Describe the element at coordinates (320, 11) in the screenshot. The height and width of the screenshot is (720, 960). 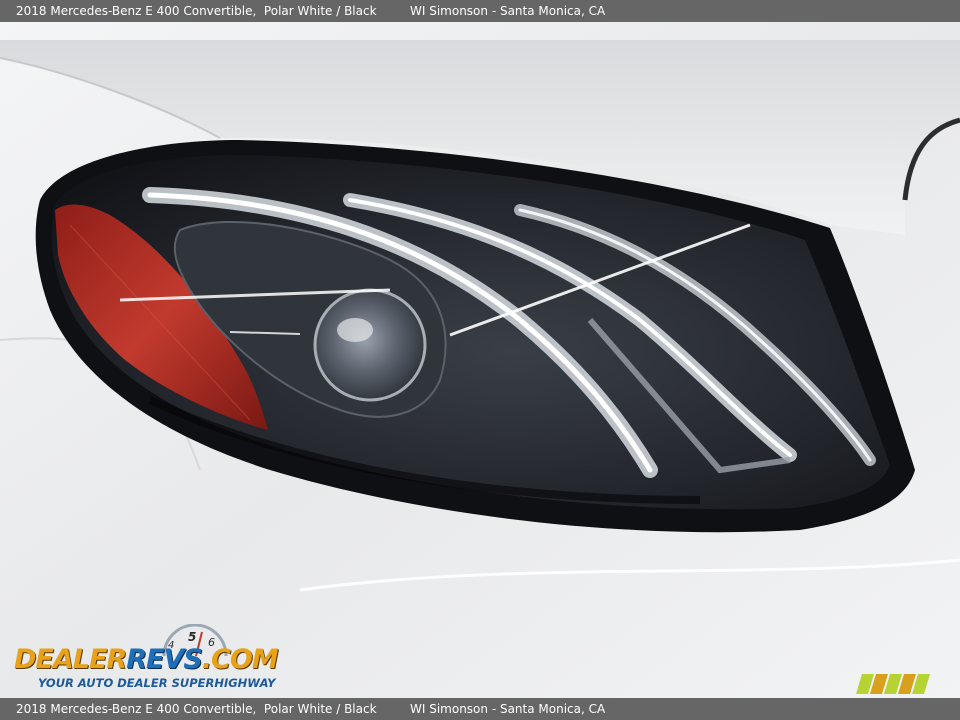
I see `caption-color: Polar White / Black` at that location.